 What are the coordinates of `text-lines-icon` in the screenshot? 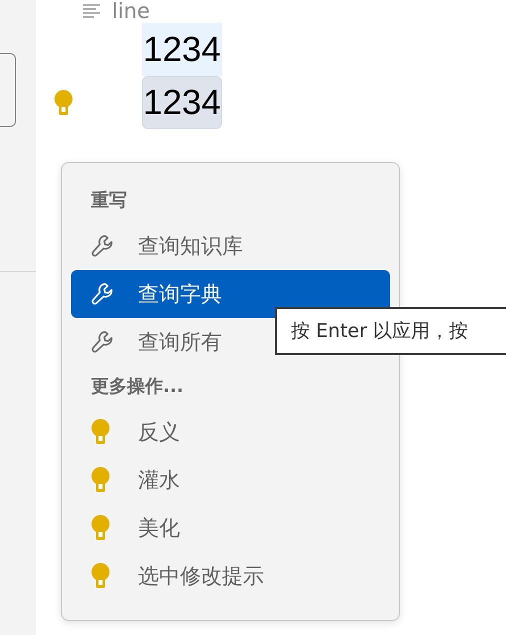 It's located at (91, 11).